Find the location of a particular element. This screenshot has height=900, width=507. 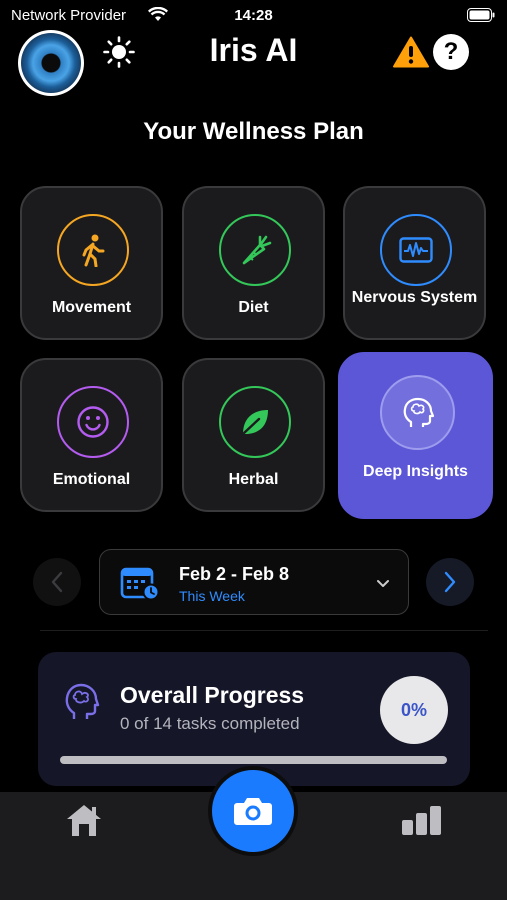

warning-icon is located at coordinates (411, 54).